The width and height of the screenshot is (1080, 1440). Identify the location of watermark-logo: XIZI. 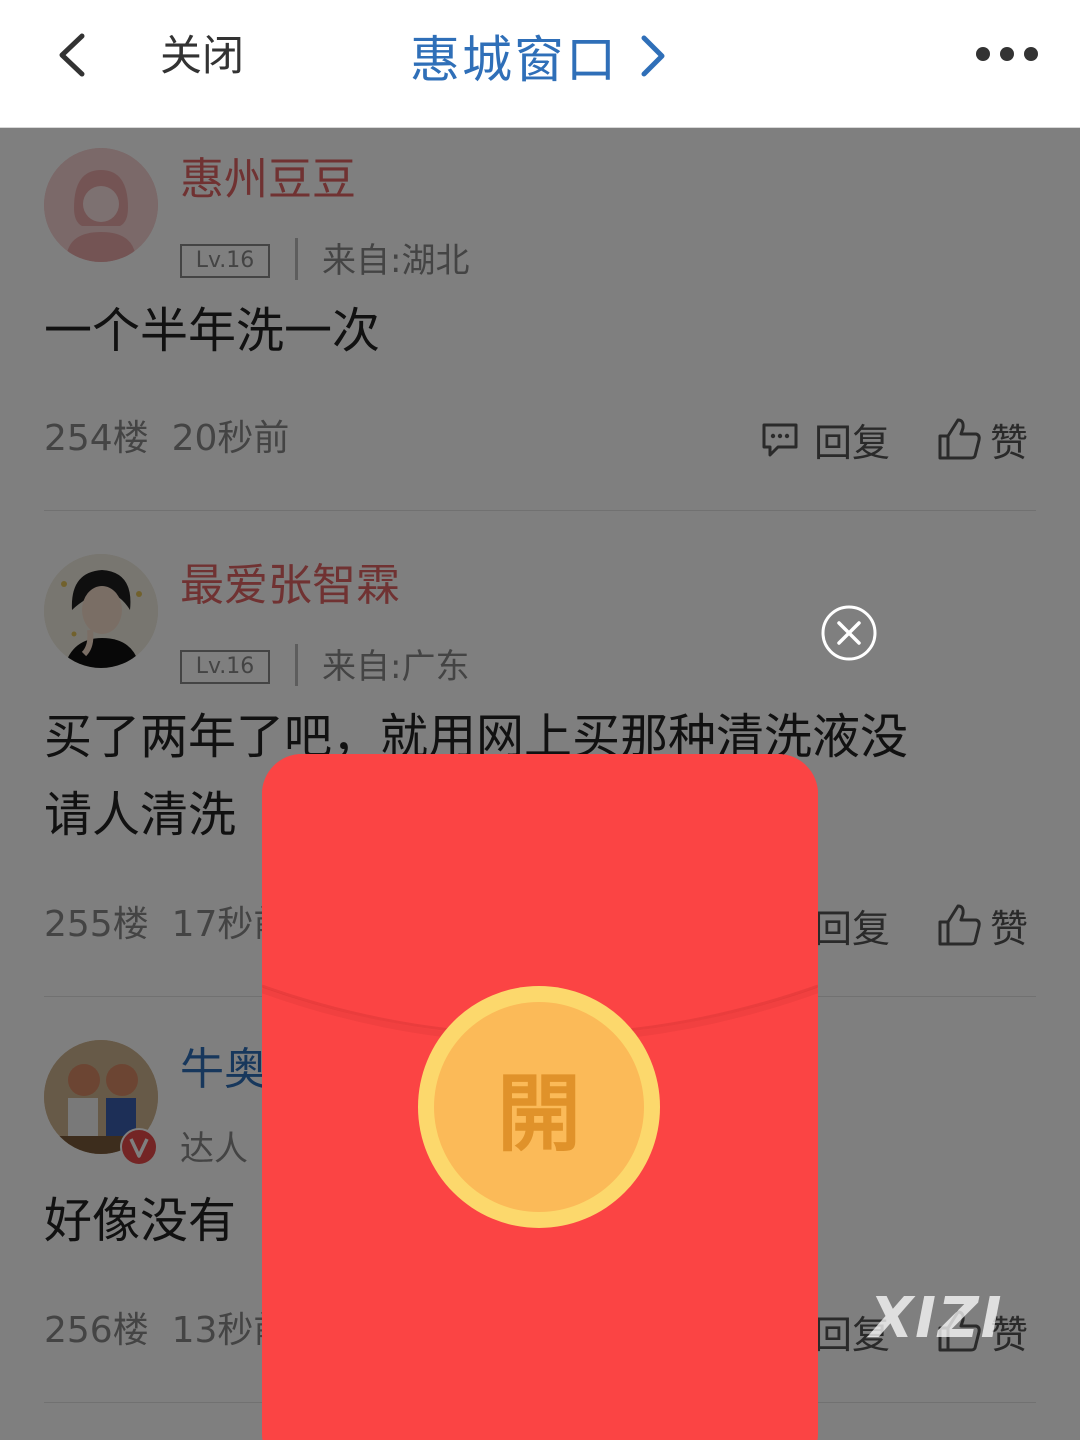
(937, 1318).